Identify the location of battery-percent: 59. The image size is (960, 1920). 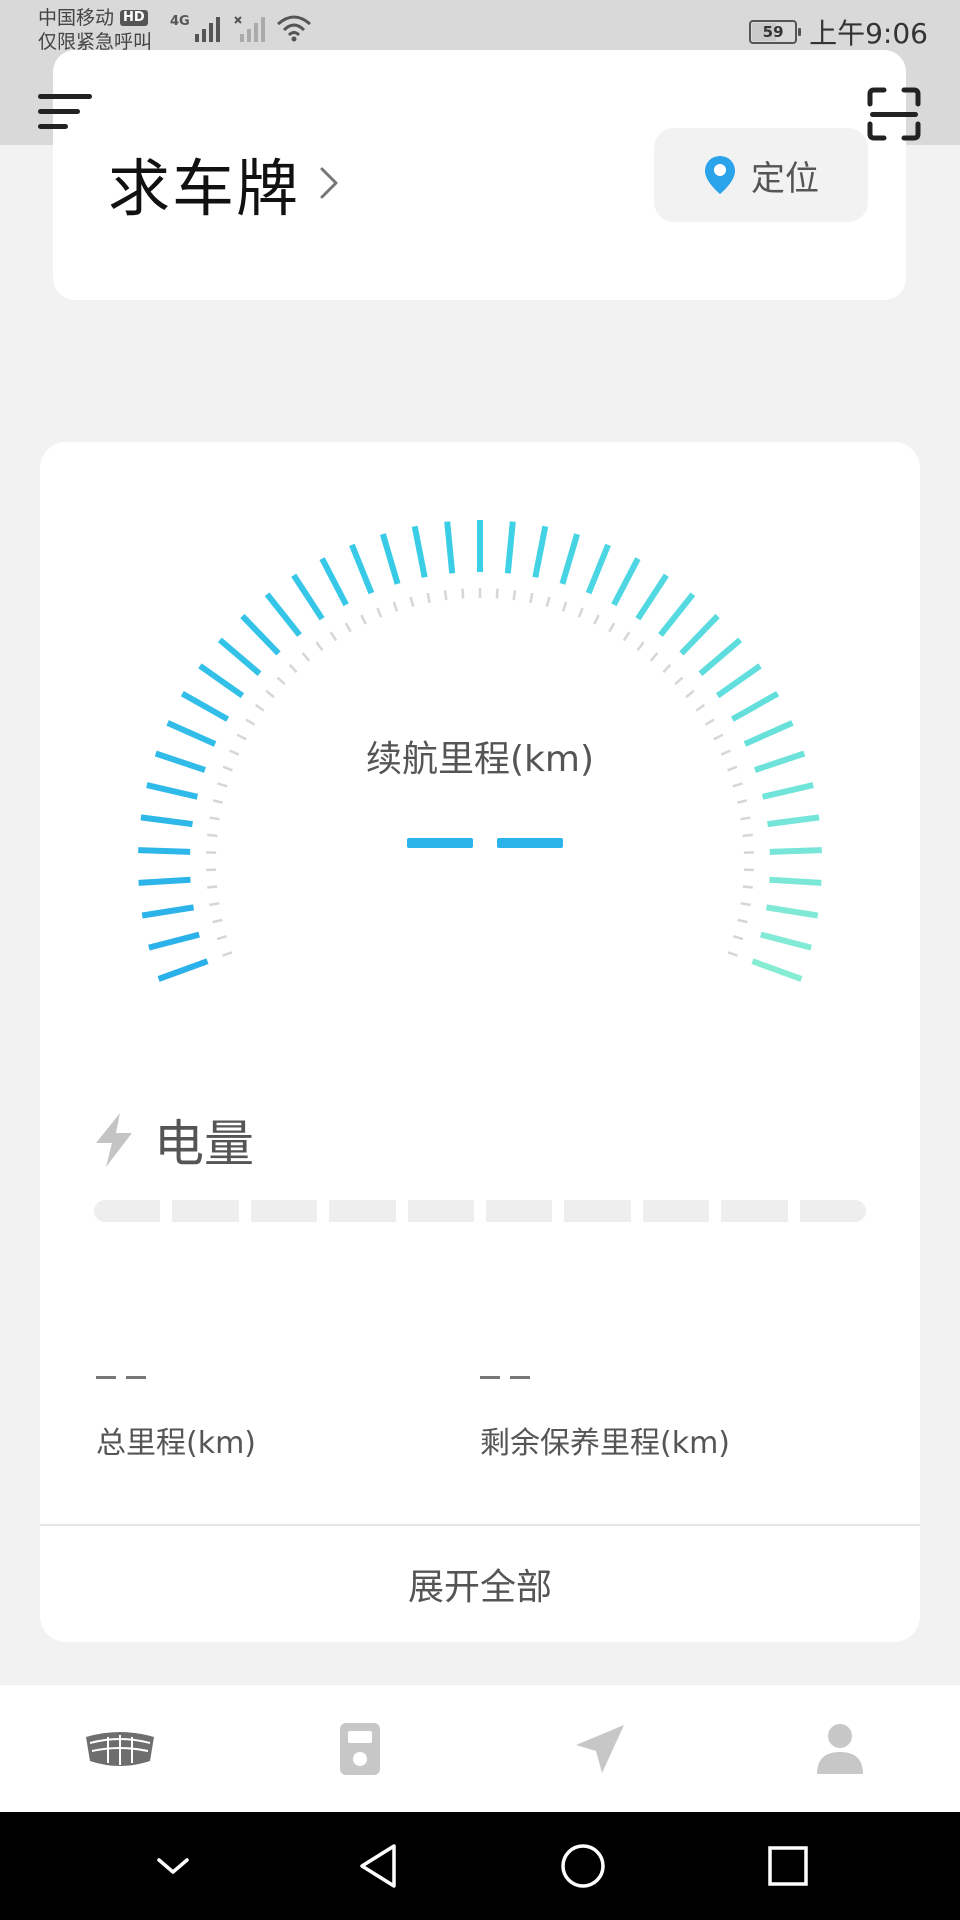
(773, 32).